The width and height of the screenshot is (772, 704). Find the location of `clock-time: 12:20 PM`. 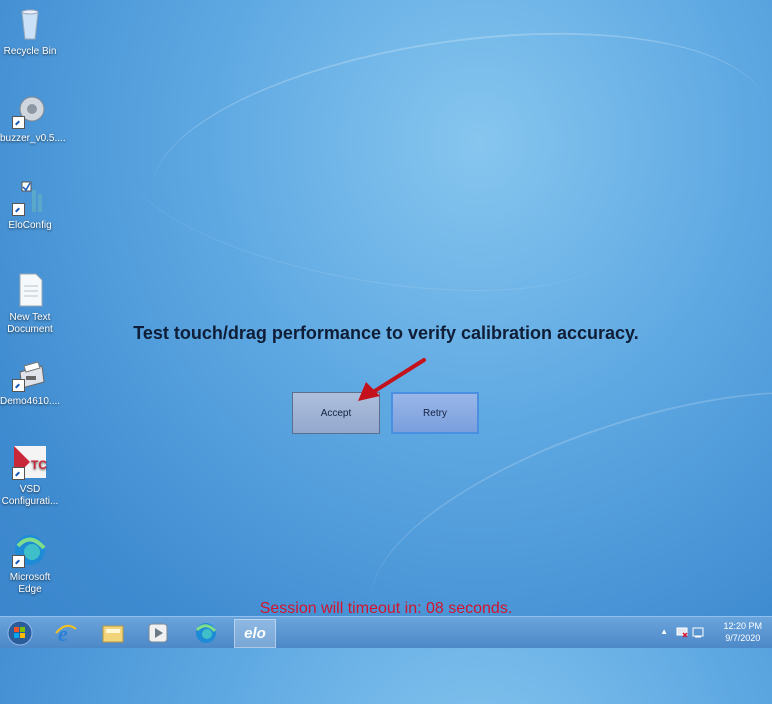

clock-time: 12:20 PM is located at coordinates (742, 626).